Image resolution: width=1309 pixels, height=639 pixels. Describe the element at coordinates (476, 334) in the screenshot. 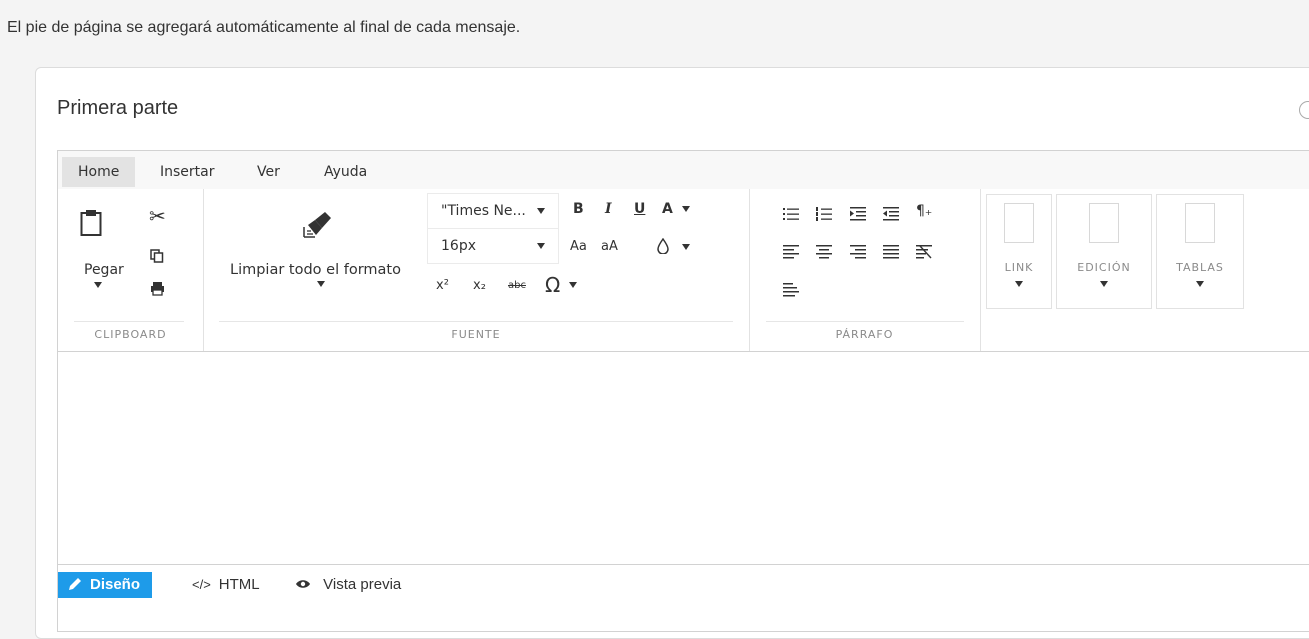

I see `font-group-label: FUENTE` at that location.